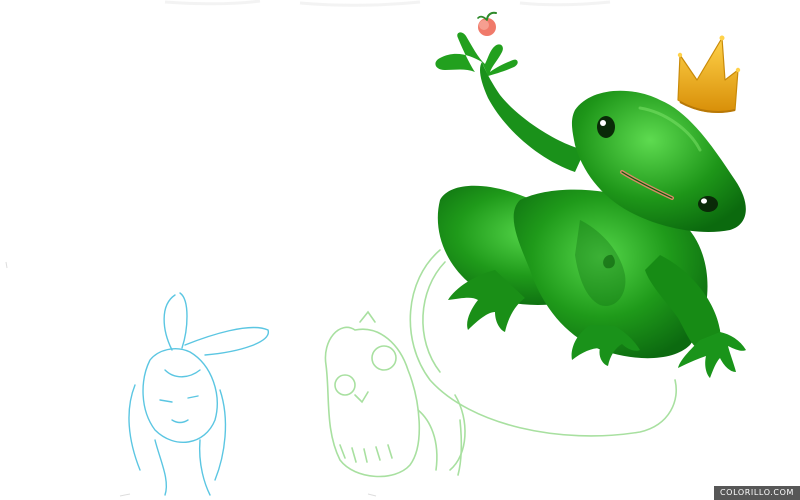 Image resolution: width=800 pixels, height=500 pixels. I want to click on crown-illustration, so click(709, 74).